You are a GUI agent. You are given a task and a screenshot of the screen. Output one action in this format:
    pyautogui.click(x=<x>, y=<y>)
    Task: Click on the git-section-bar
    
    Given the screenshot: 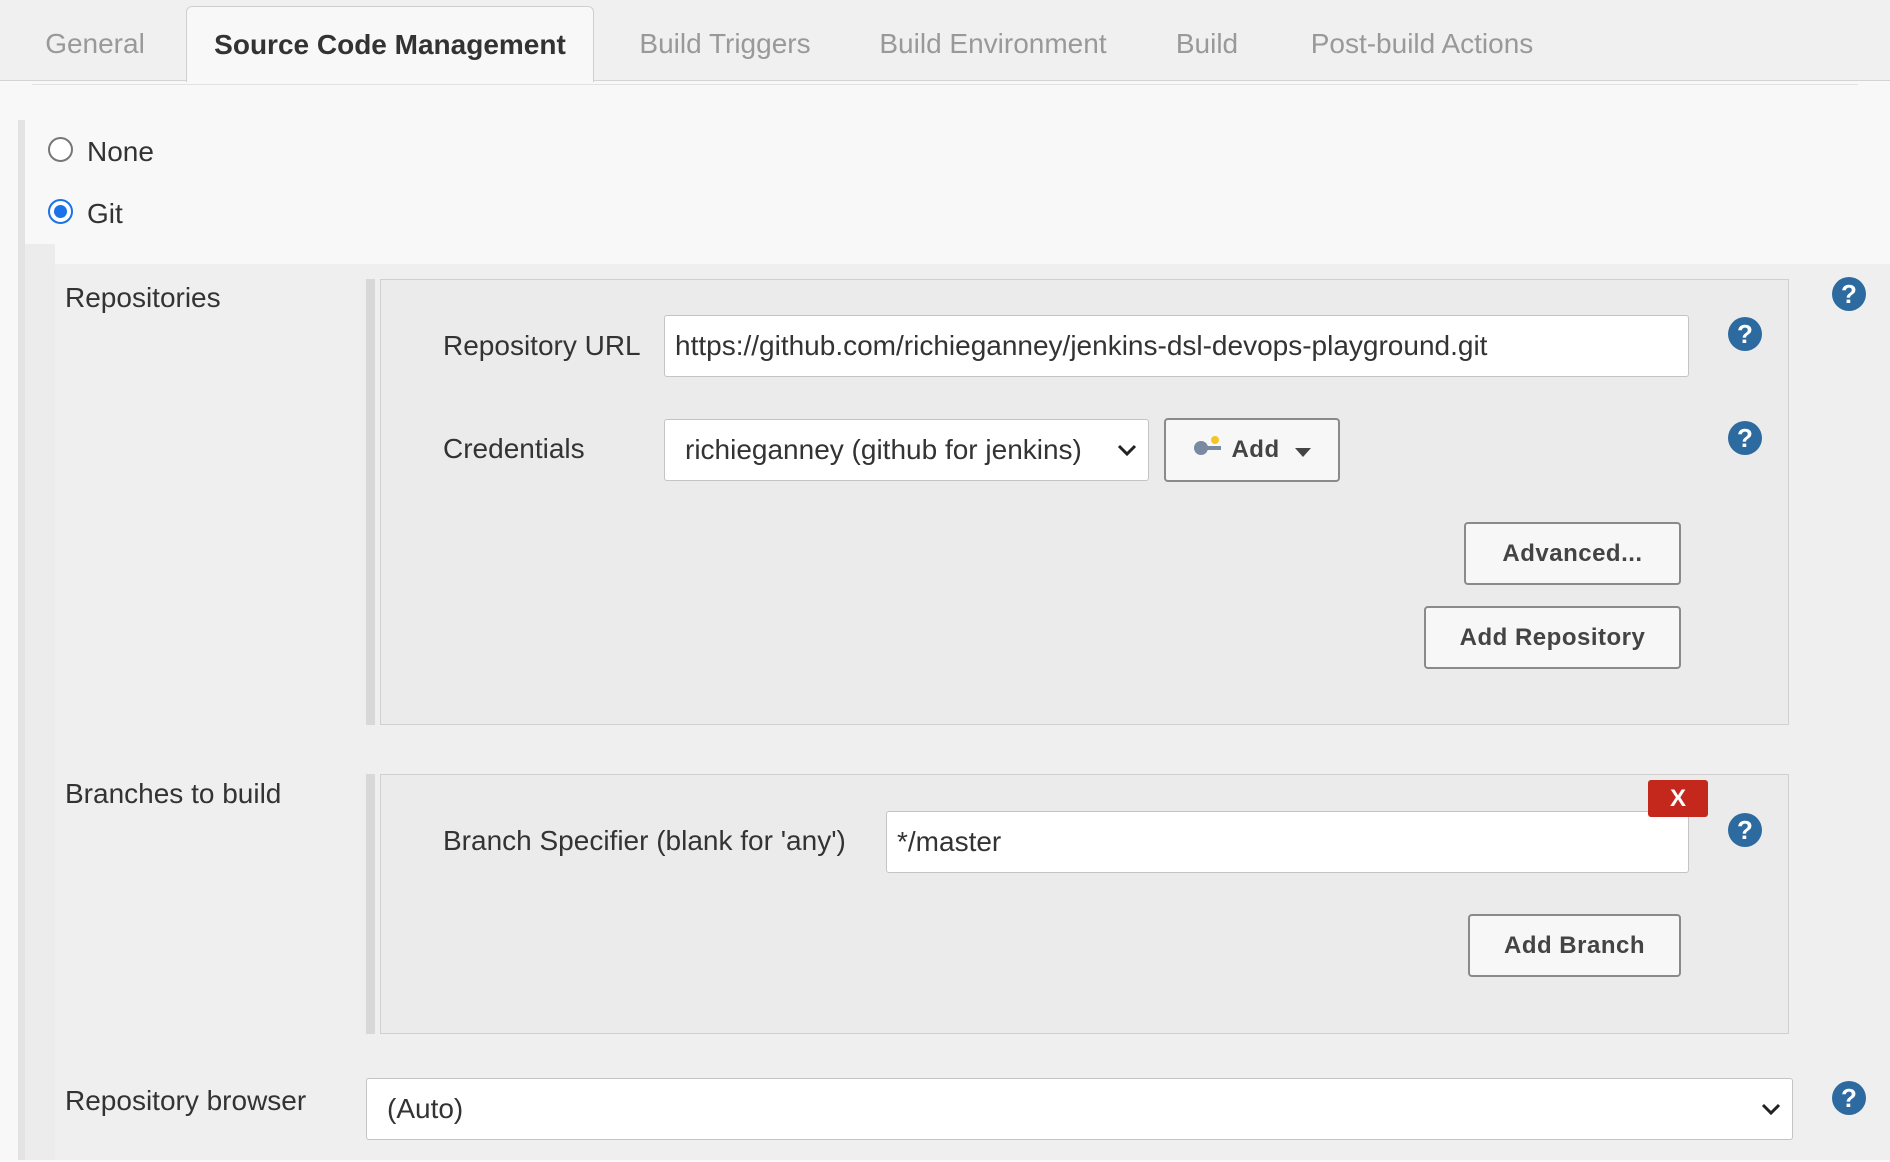 What is the action you would take?
    pyautogui.click(x=40, y=702)
    